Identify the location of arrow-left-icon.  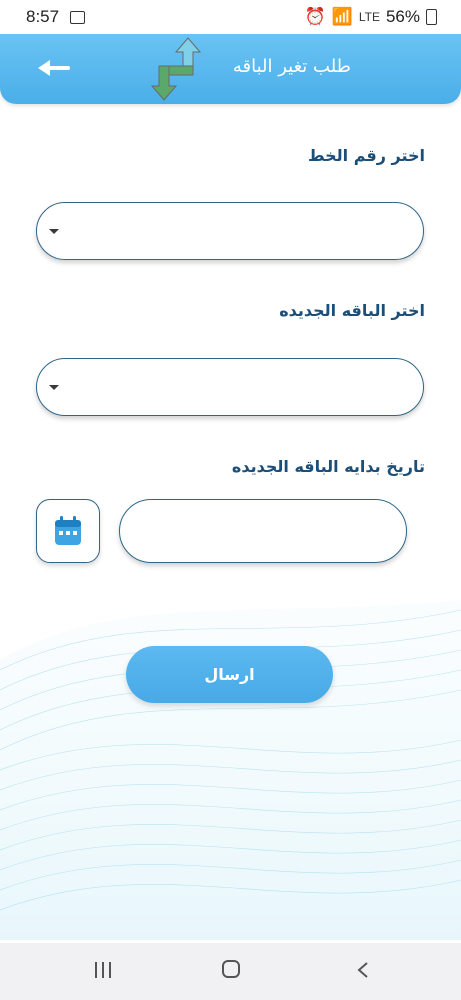
(54, 68).